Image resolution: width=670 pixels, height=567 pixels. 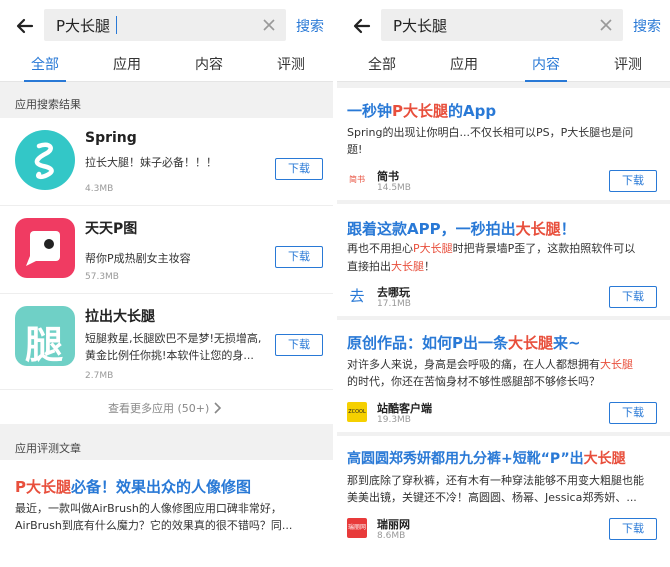 What do you see at coordinates (490, 132) in the screenshot?
I see `article-excerpt-line1: Spring的出现让你明白...不仅长相可以PS，P大长腿也是问` at bounding box center [490, 132].